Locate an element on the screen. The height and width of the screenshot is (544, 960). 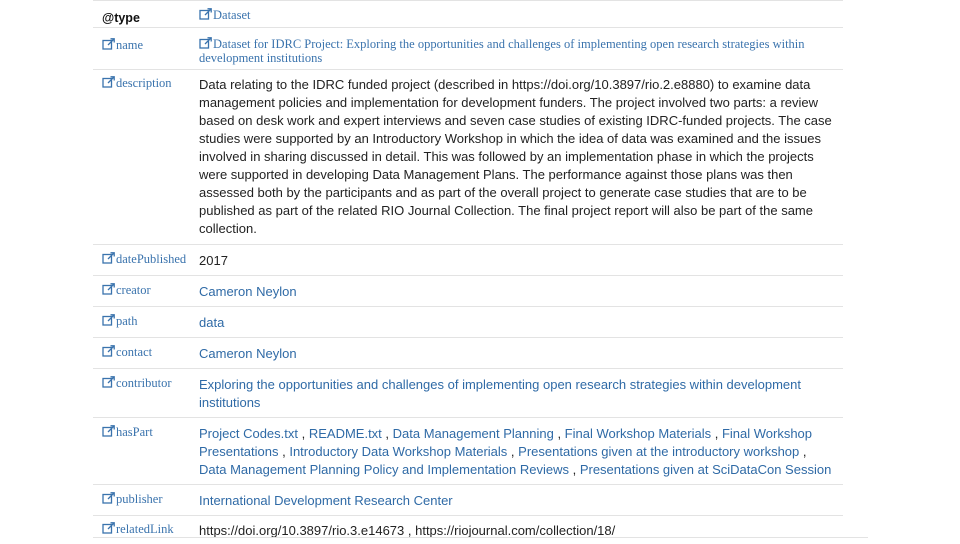
key-link-path: path is located at coordinates (148, 322).